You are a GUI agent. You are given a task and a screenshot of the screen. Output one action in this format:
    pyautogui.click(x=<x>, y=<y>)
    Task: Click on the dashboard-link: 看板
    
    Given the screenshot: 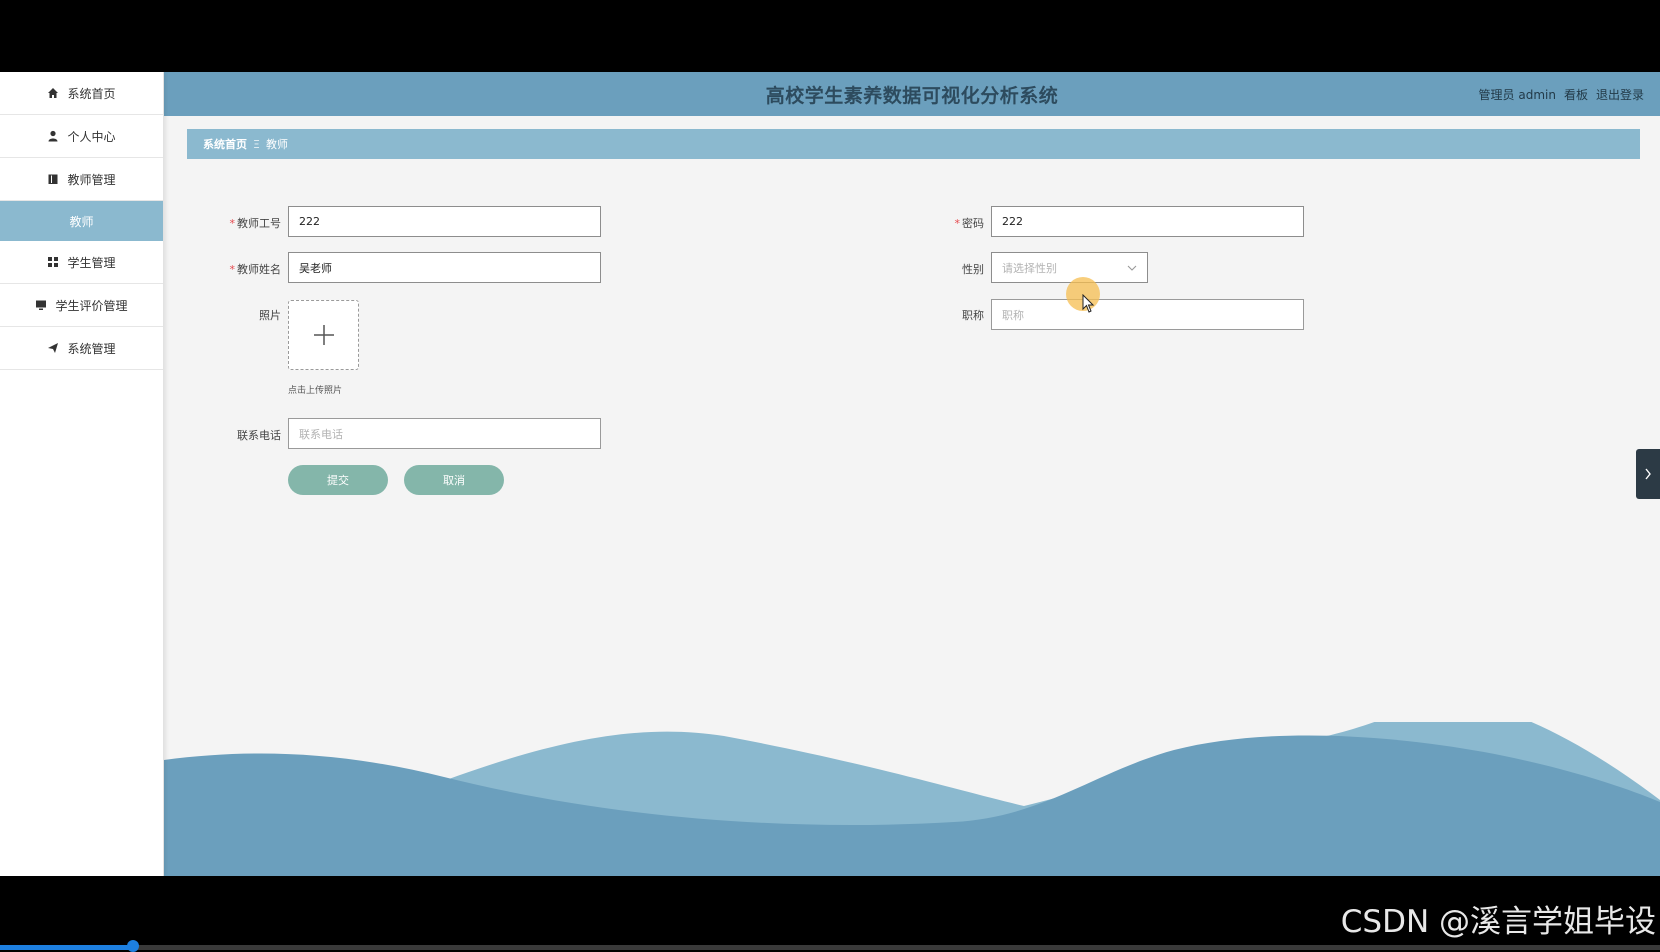 What is the action you would take?
    pyautogui.click(x=1576, y=94)
    